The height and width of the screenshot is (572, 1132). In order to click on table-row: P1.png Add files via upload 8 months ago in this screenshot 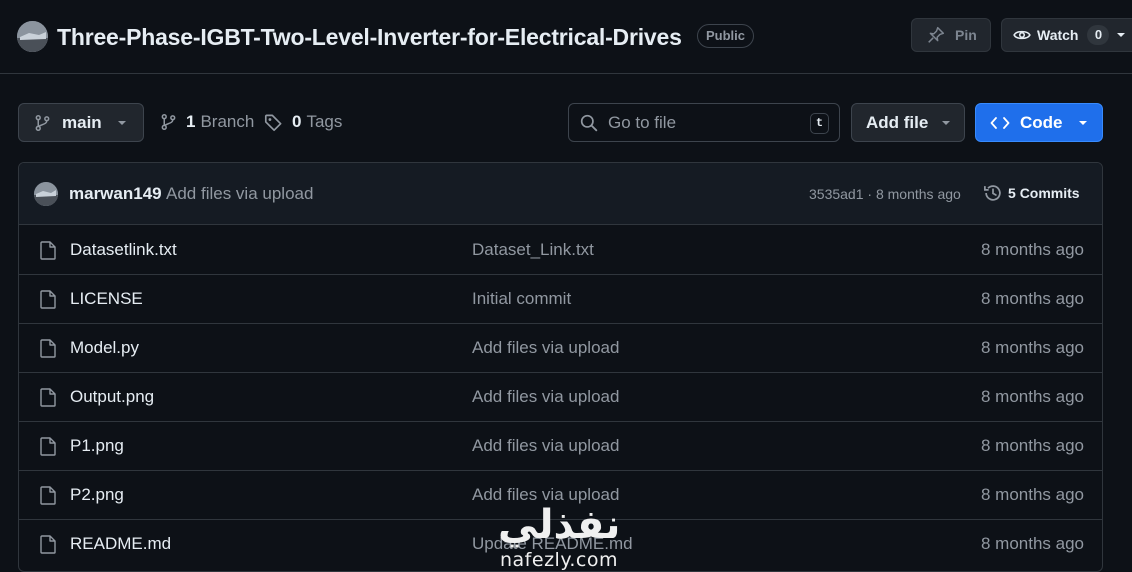, I will do `click(560, 446)`.